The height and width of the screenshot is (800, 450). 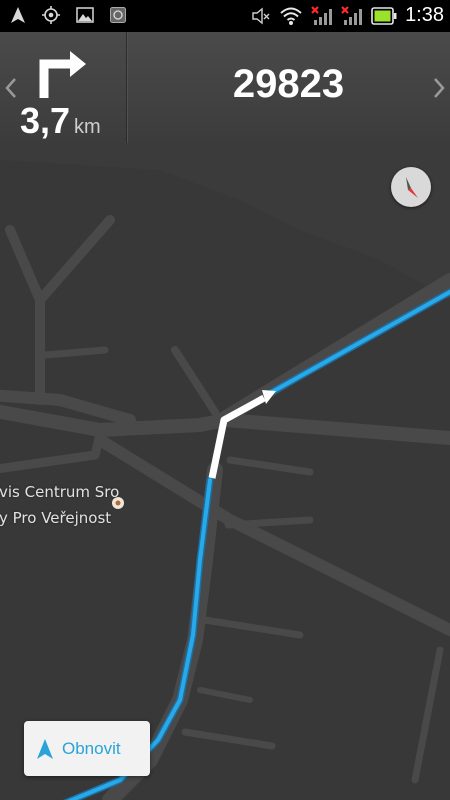 What do you see at coordinates (288, 84) in the screenshot?
I see `road-name: 29823` at bounding box center [288, 84].